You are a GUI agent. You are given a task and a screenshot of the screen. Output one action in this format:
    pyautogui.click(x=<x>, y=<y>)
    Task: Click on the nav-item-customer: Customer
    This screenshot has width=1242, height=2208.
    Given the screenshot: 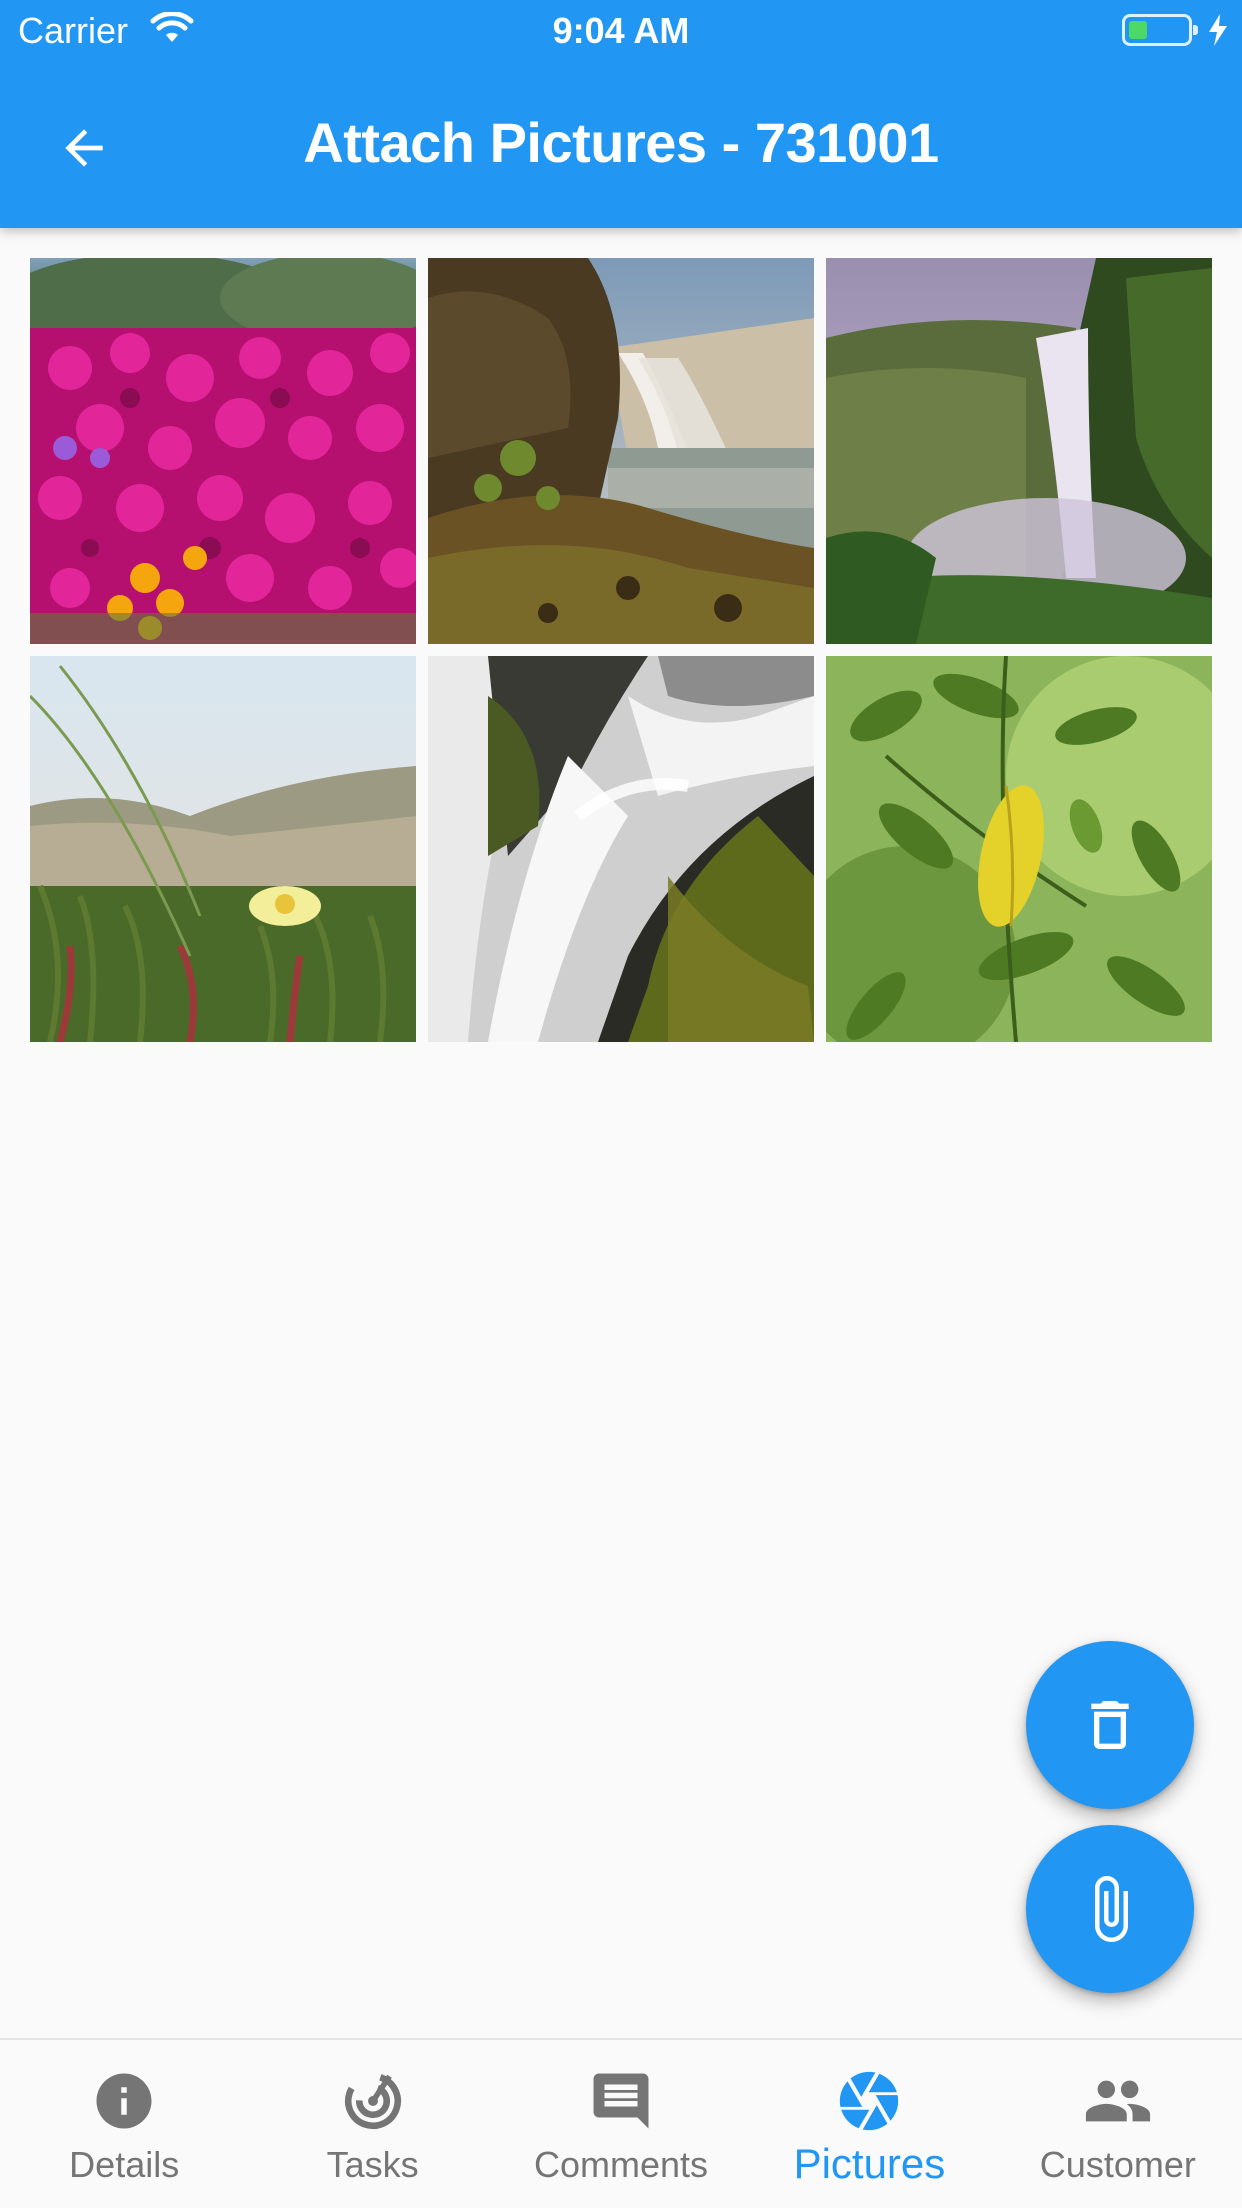 What is the action you would take?
    pyautogui.click(x=1118, y=2124)
    